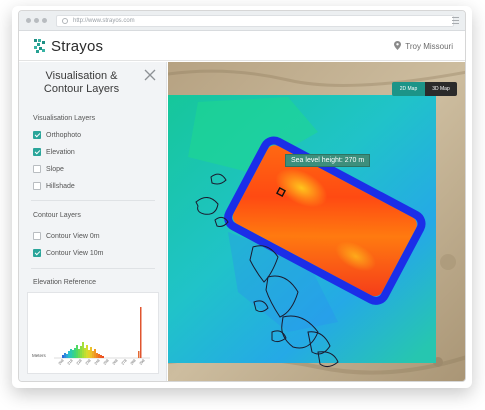 The width and height of the screenshot is (485, 410). Describe the element at coordinates (408, 89) in the screenshot. I see `map-2d-toggle: 2D Map` at that location.